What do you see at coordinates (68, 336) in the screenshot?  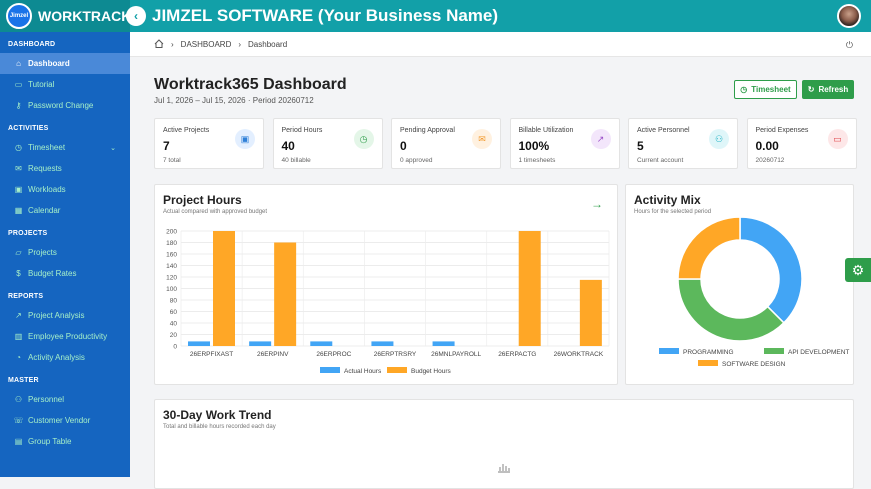 I see `sidebar-item-label: Employee Productivity` at bounding box center [68, 336].